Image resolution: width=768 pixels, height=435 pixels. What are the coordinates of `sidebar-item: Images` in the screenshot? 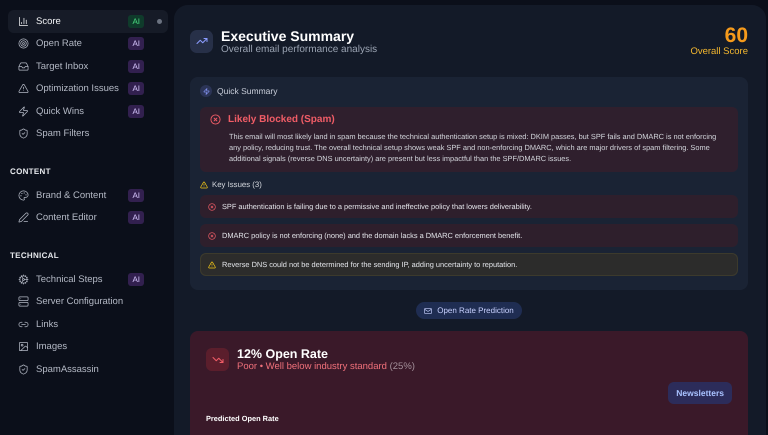 It's located at (88, 347).